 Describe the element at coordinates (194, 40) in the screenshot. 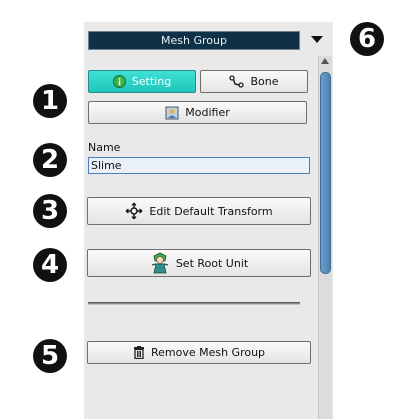

I see `mesh-group-header: Mesh Group` at that location.